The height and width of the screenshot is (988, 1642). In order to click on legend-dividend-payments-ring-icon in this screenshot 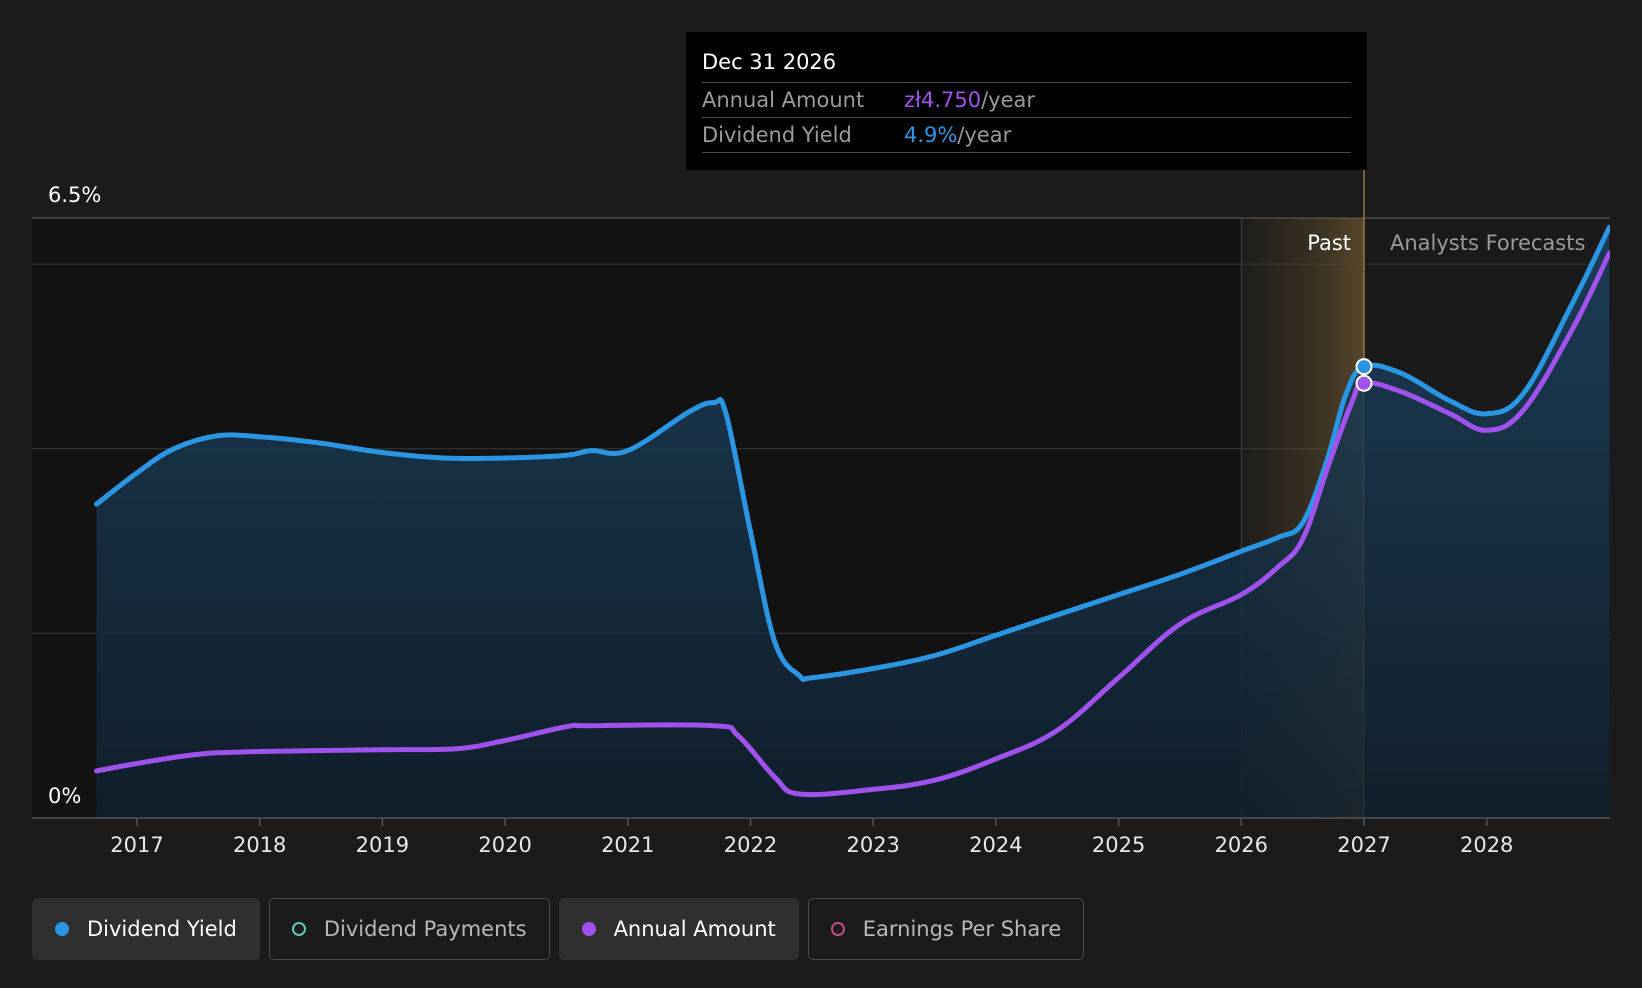, I will do `click(298, 929)`.